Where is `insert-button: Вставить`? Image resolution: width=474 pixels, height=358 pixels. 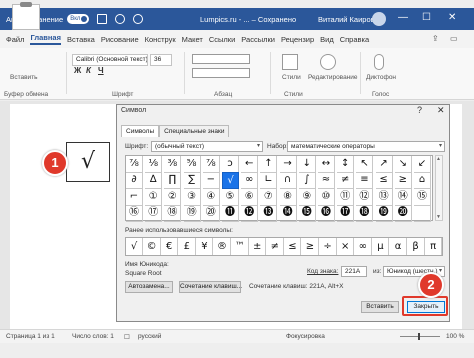 insert-button: Вставить is located at coordinates (380, 307).